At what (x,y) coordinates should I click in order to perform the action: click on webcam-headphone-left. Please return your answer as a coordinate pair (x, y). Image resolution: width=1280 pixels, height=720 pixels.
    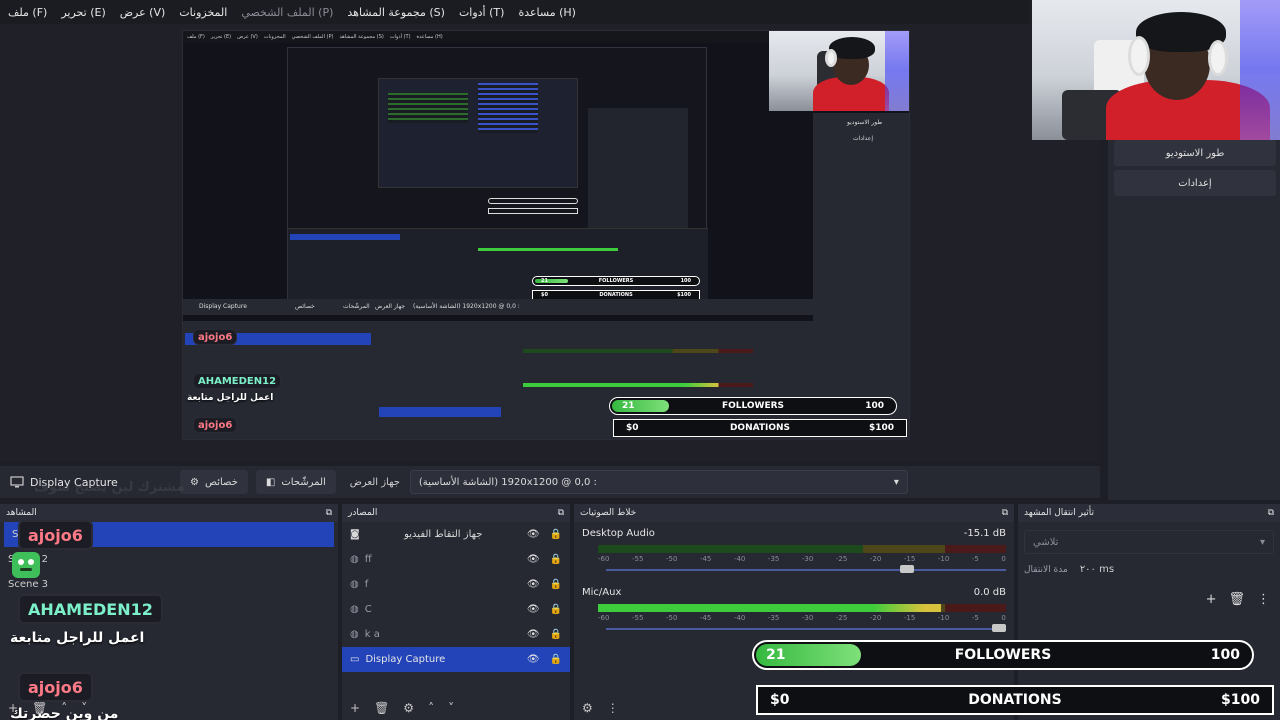
    Looking at the image, I should click on (1139, 56).